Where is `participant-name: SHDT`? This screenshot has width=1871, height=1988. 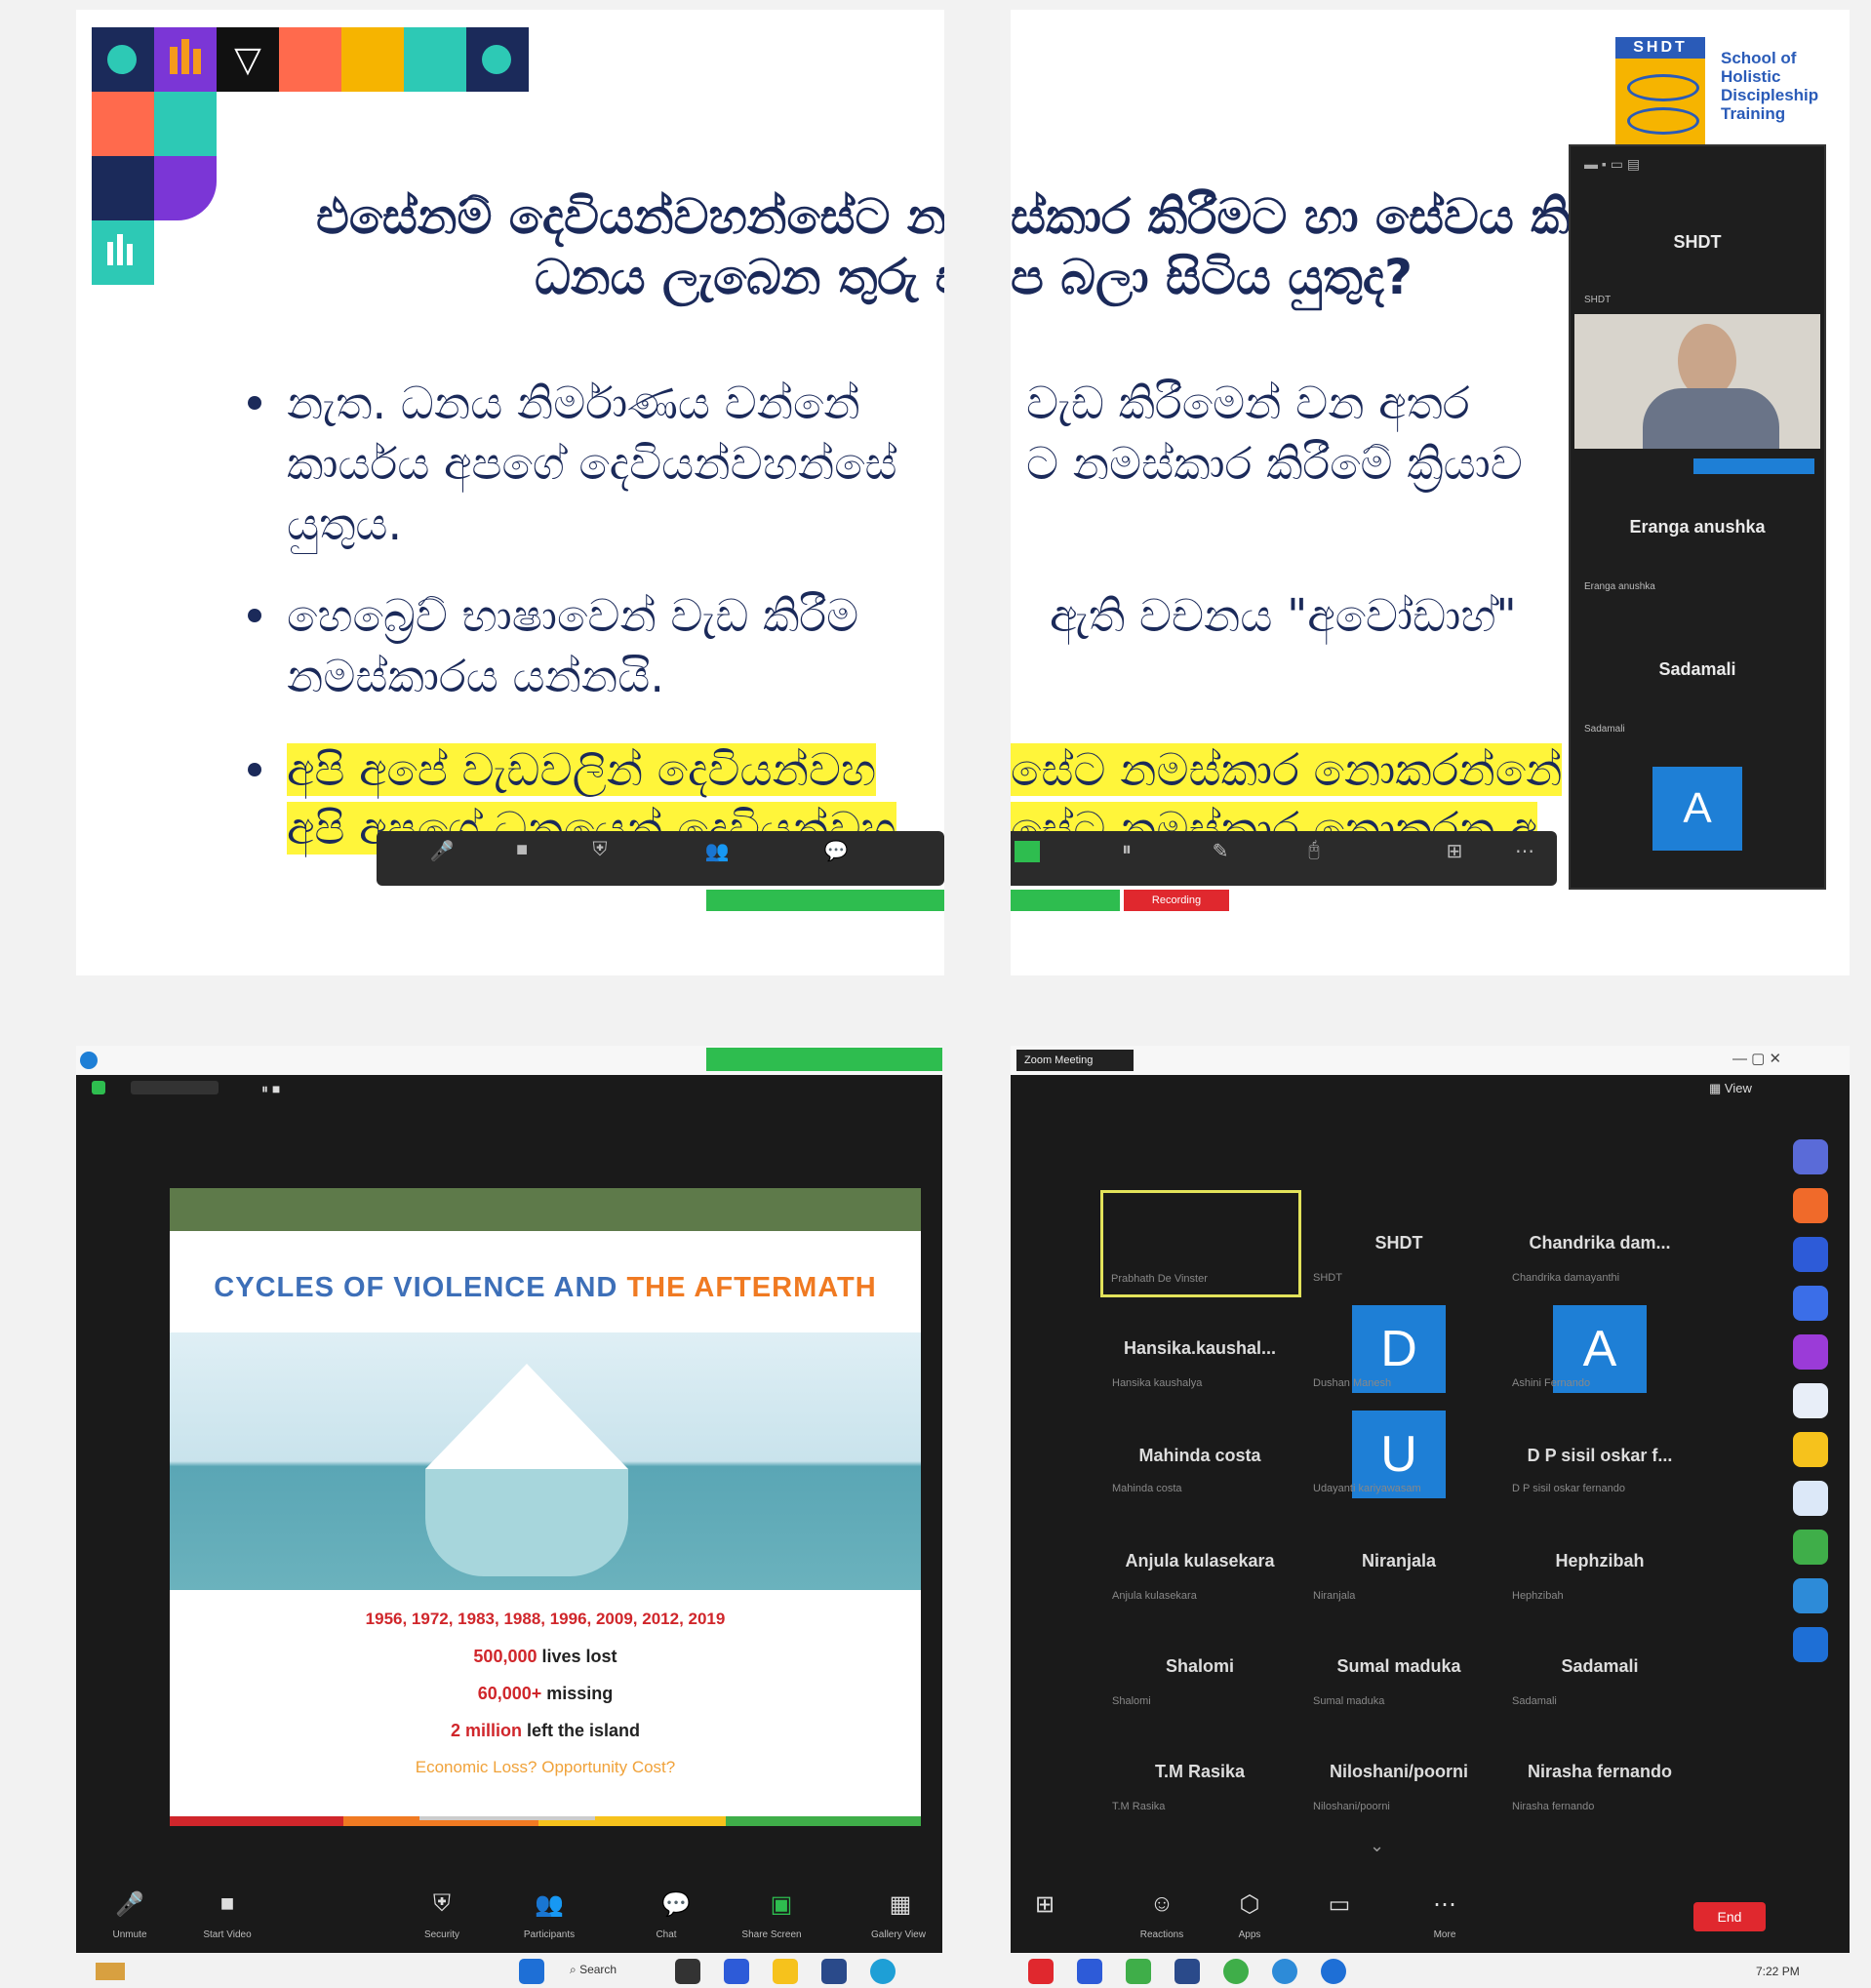 participant-name: SHDT is located at coordinates (1399, 1242).